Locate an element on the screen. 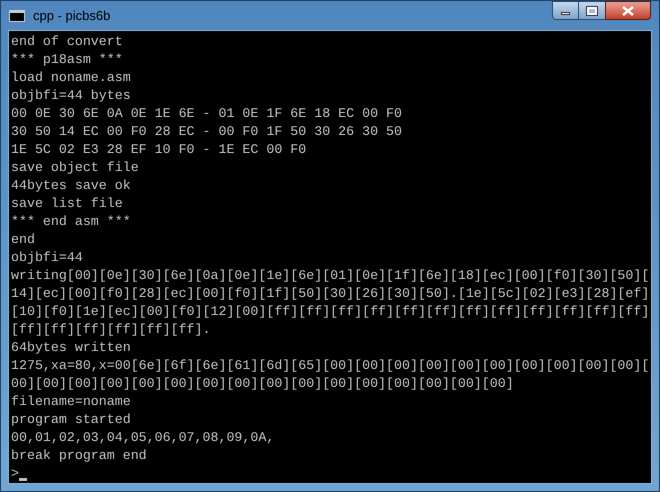 The width and height of the screenshot is (660, 492). console-line: *** p18asm *** is located at coordinates (67, 60).